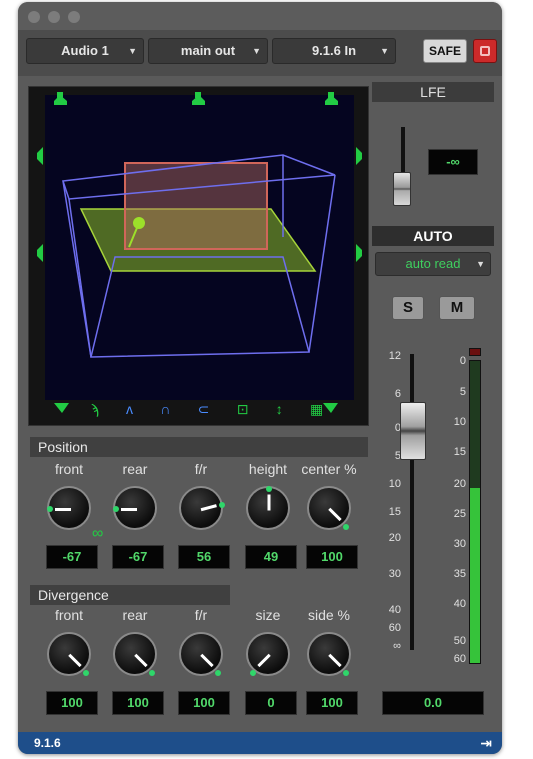 The width and height of the screenshot is (533, 759). I want to click on mute-button: M, so click(457, 308).